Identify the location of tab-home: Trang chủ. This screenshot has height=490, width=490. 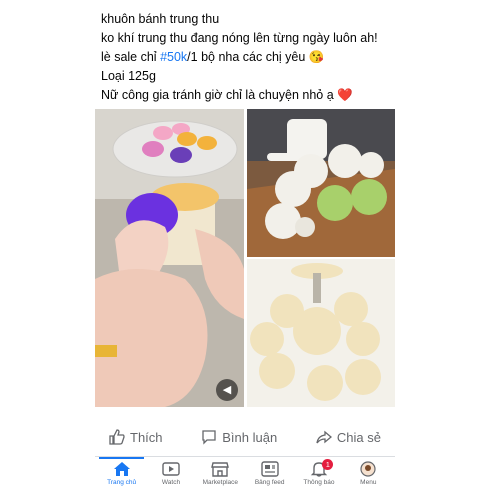
(121, 473).